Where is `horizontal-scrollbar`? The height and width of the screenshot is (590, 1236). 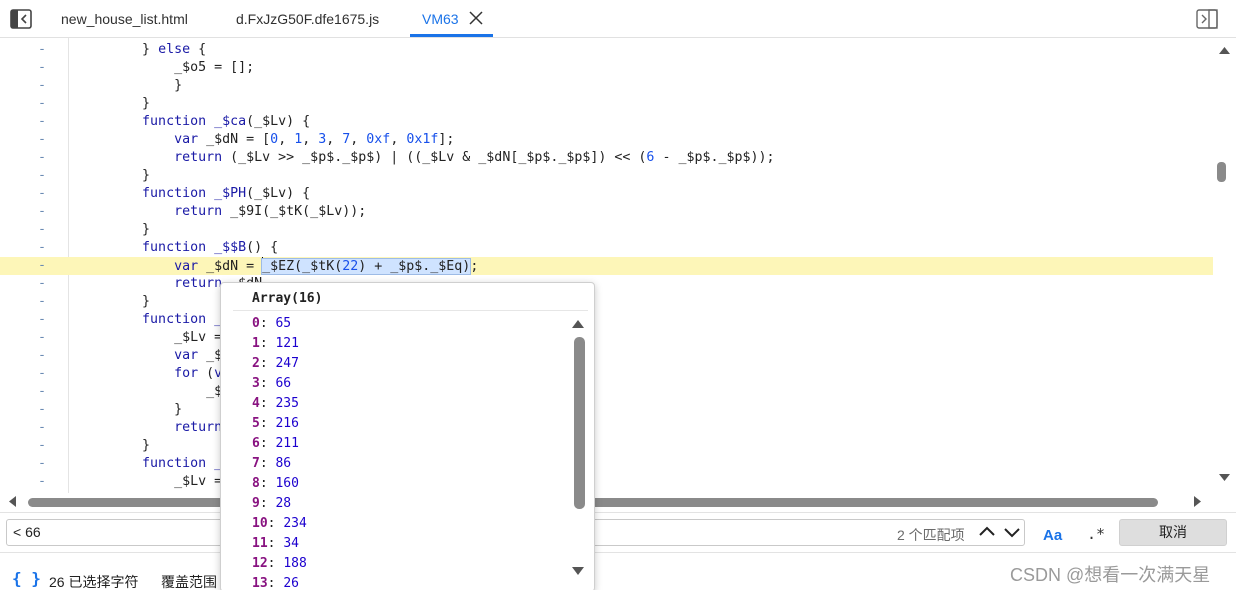
horizontal-scrollbar is located at coordinates (606, 502).